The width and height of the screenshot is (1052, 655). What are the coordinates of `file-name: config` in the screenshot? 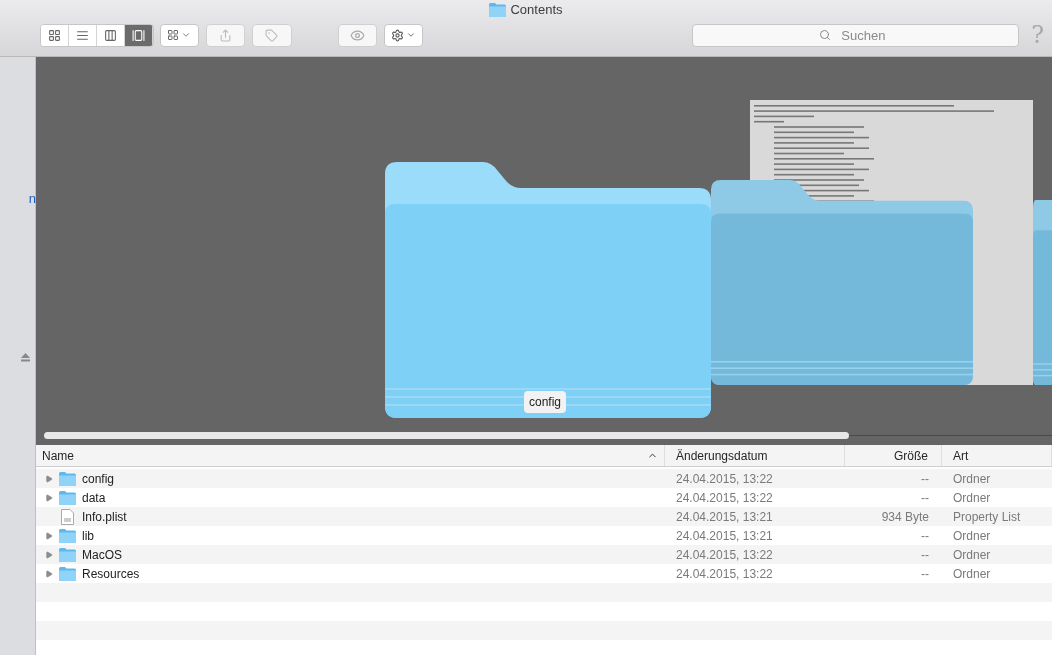 It's located at (98, 479).